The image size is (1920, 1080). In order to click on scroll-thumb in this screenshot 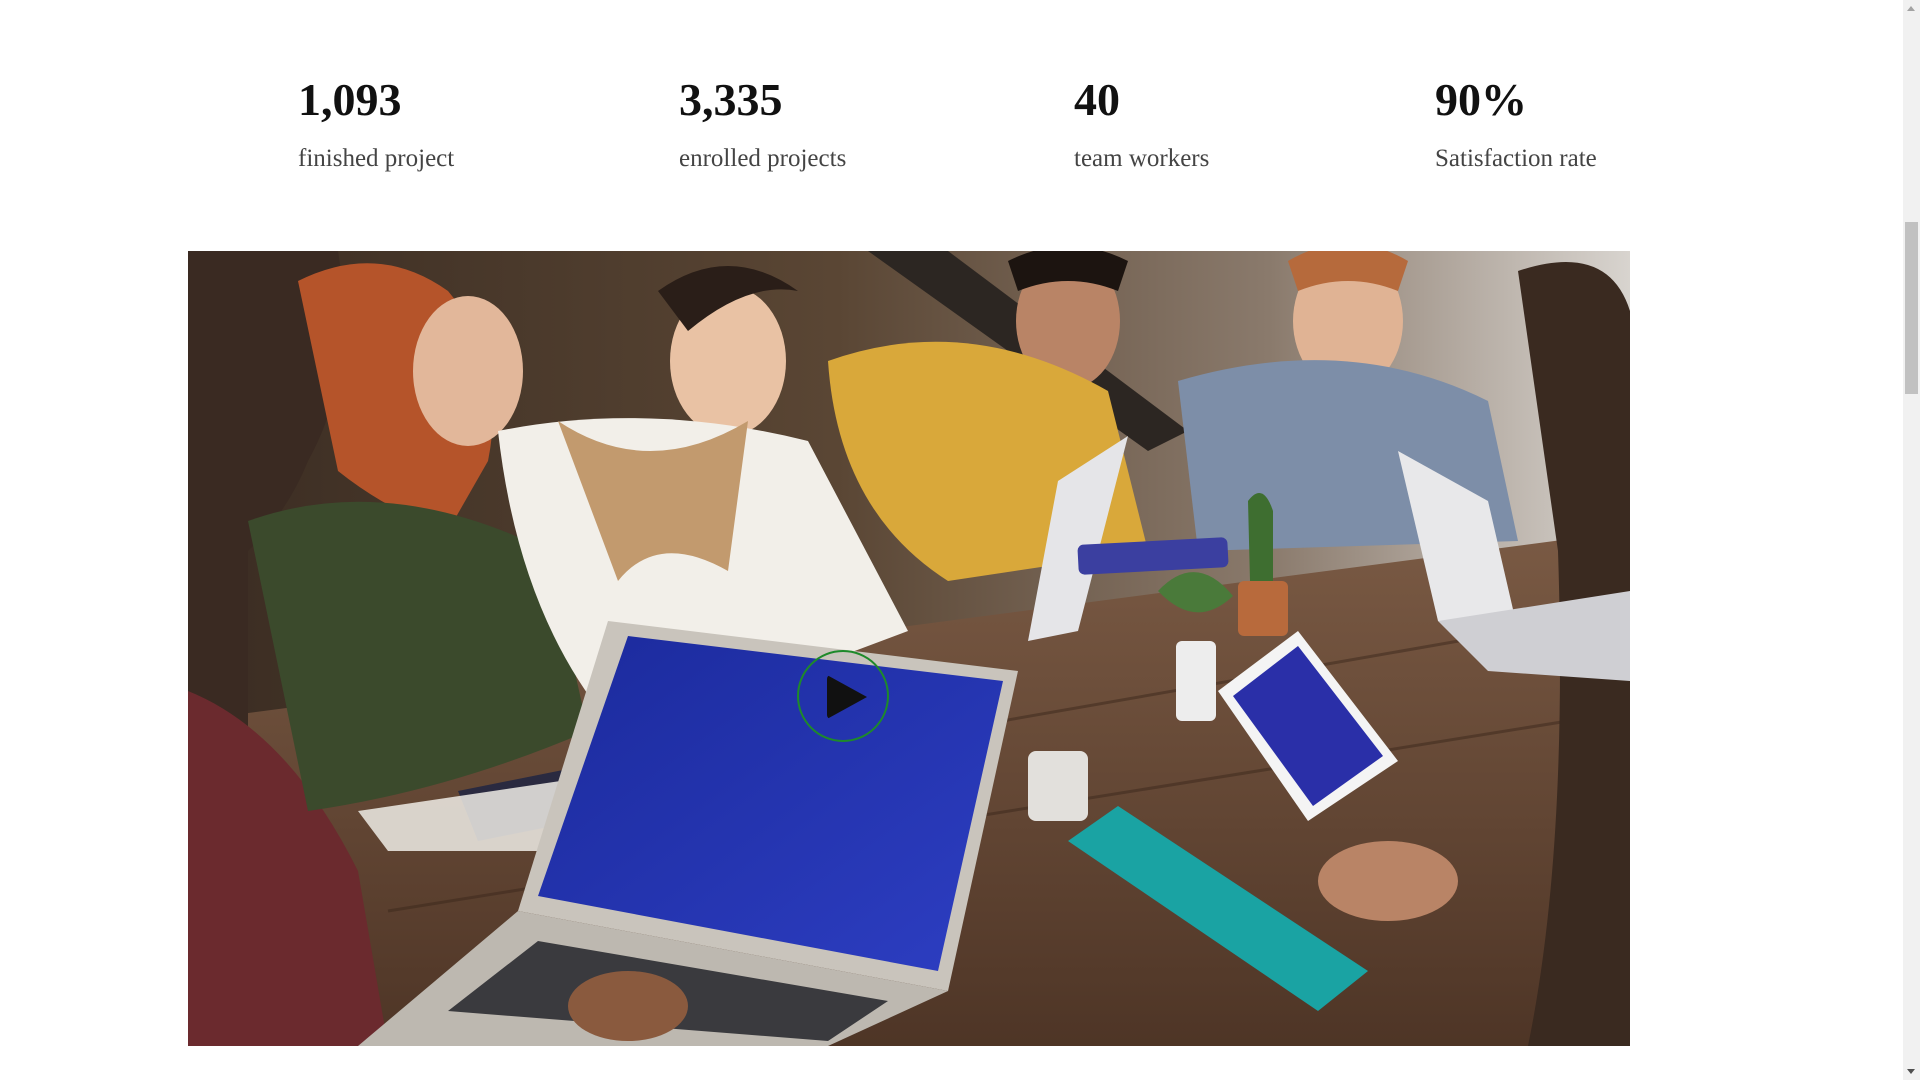, I will do `click(1911, 308)`.